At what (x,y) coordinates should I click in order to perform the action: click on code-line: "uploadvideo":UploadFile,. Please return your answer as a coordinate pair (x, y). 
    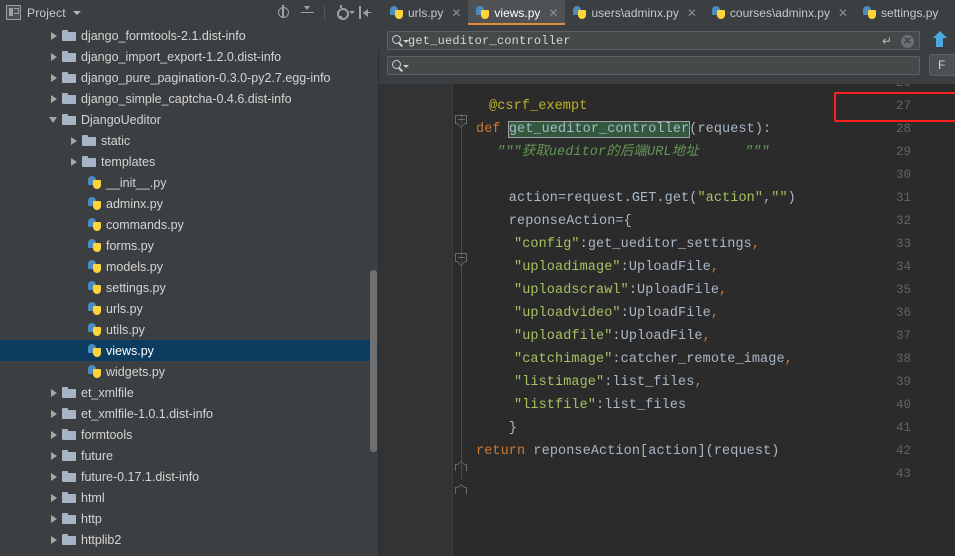
    Looking at the image, I should click on (617, 313).